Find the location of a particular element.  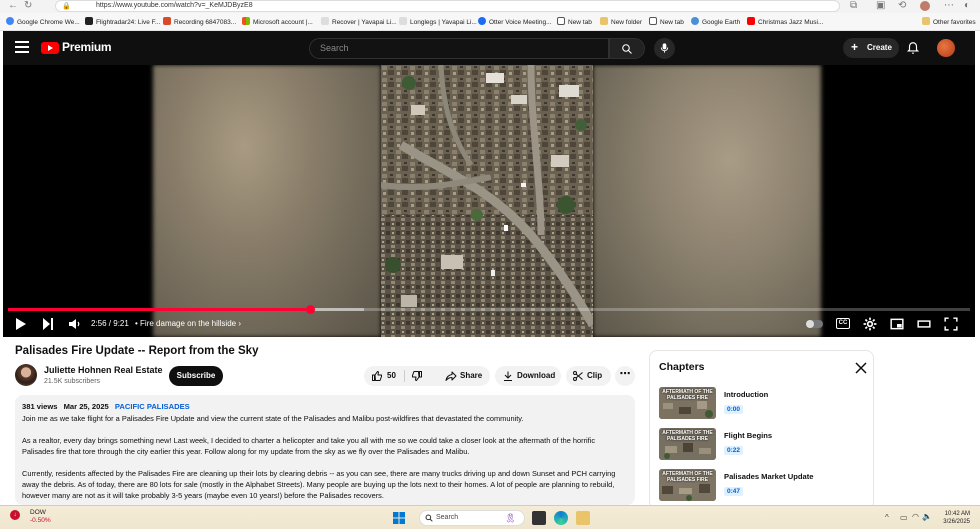

chapter-name: Palisades Market Update is located at coordinates (769, 476).